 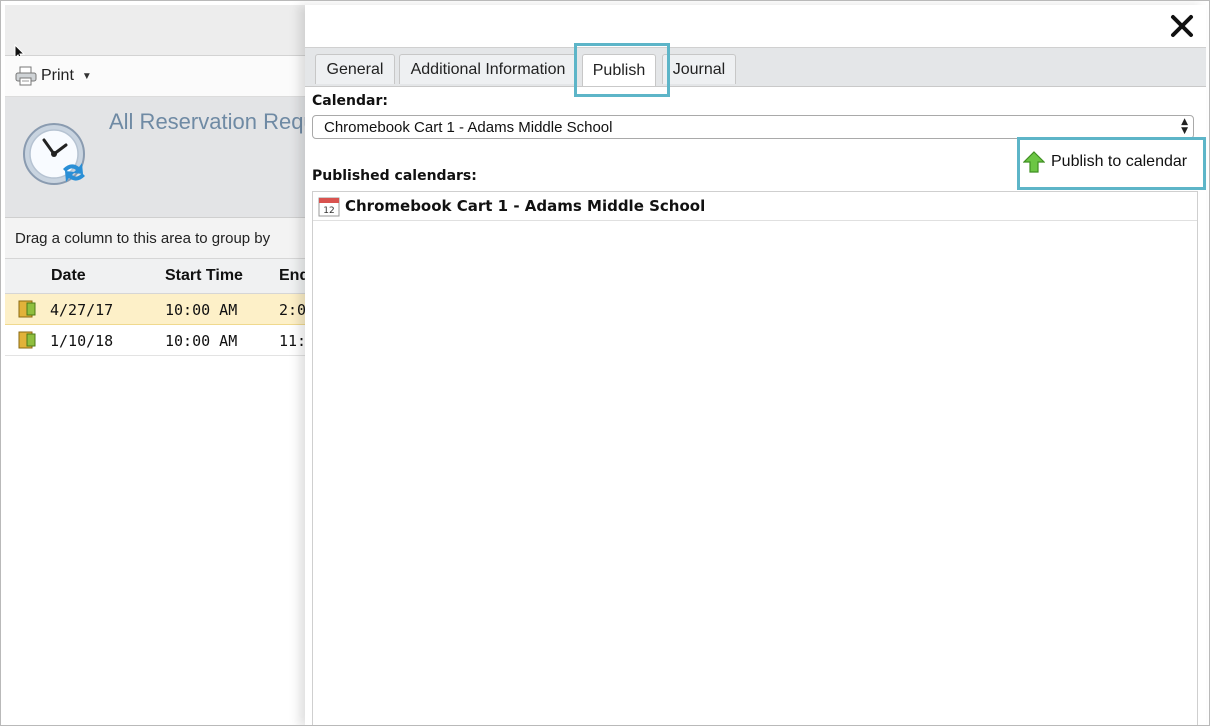 What do you see at coordinates (619, 70) in the screenshot?
I see `tab-publish: Publish` at bounding box center [619, 70].